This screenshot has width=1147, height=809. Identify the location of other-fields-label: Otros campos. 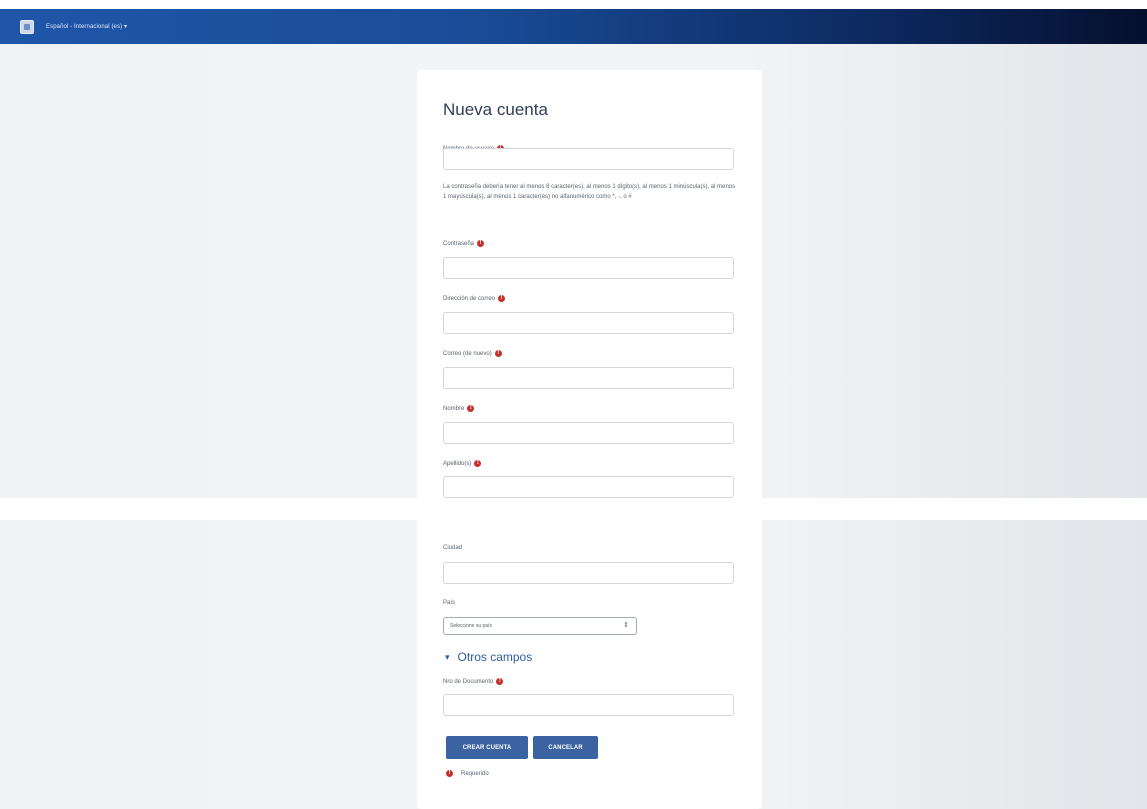
(495, 657).